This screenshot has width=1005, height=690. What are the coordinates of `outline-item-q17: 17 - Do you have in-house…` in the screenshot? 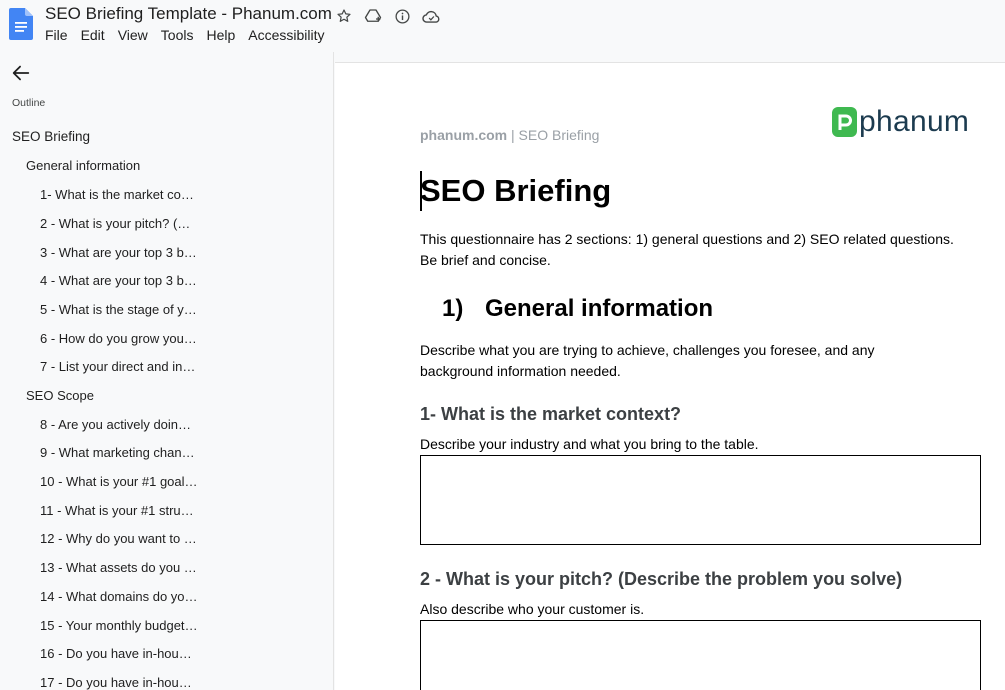 It's located at (119, 682).